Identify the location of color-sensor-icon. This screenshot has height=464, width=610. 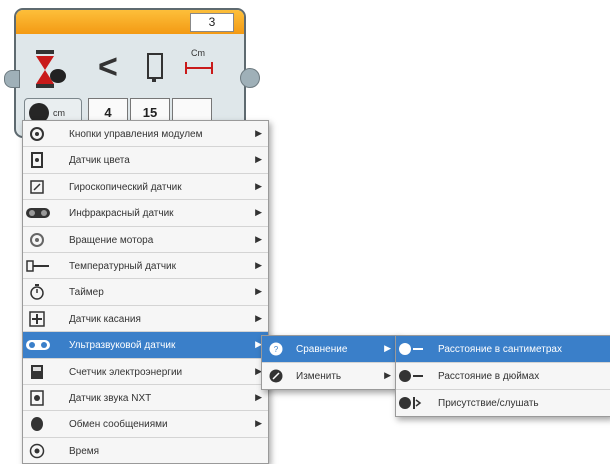
(37, 160).